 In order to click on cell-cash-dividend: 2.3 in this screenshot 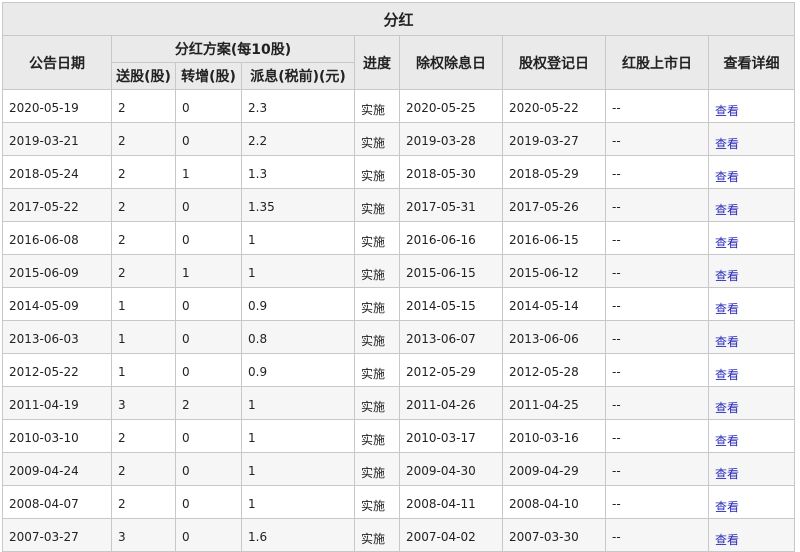, I will do `click(298, 106)`.